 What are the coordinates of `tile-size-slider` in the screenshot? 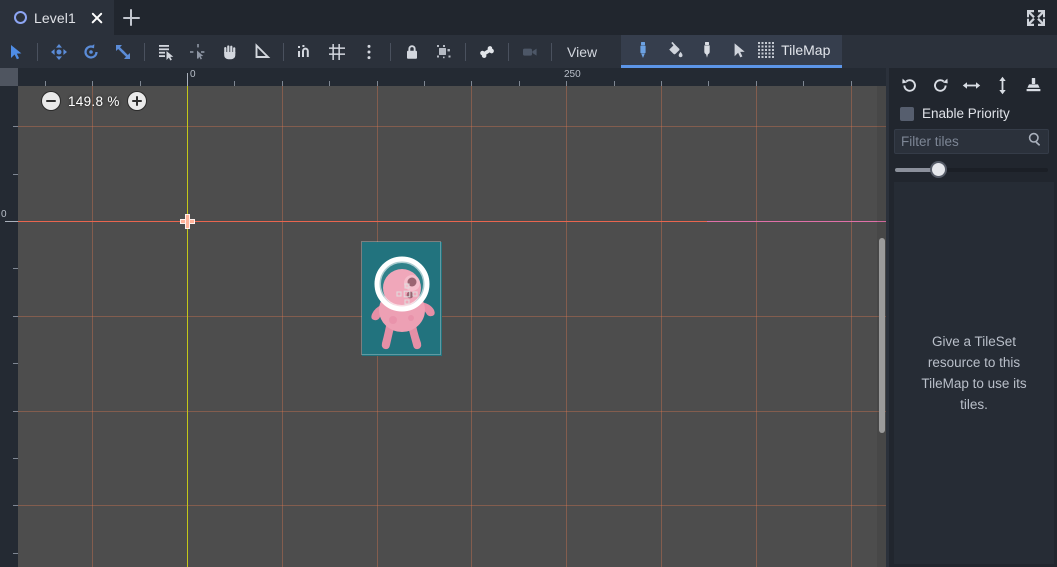 It's located at (971, 170).